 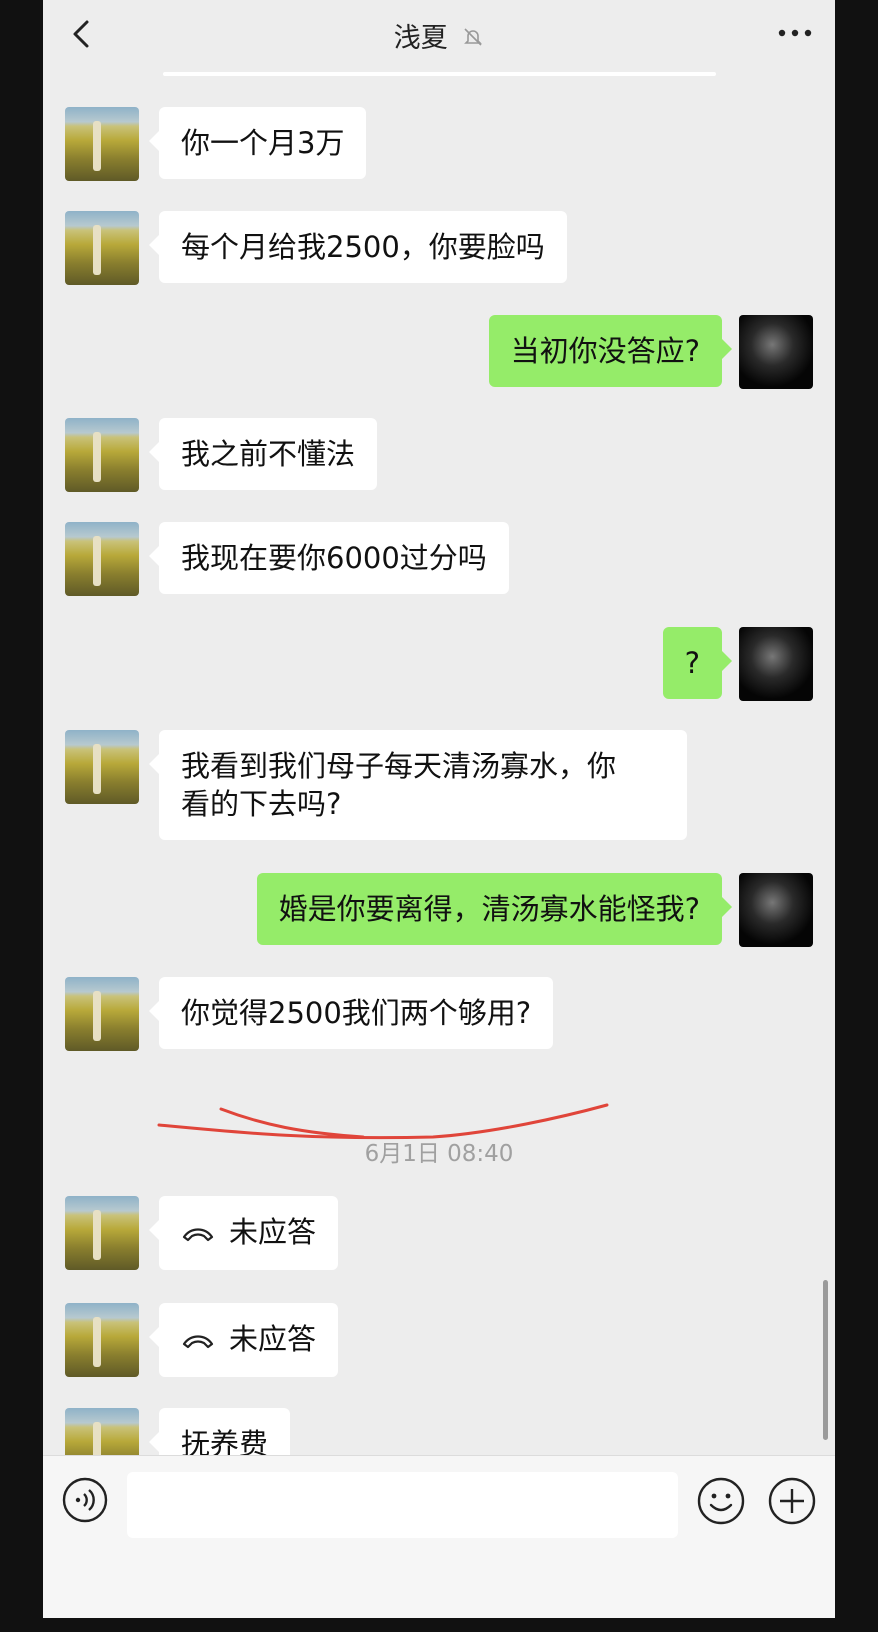 What do you see at coordinates (334, 558) in the screenshot?
I see `message-text: 我现在要你6000过分吗` at bounding box center [334, 558].